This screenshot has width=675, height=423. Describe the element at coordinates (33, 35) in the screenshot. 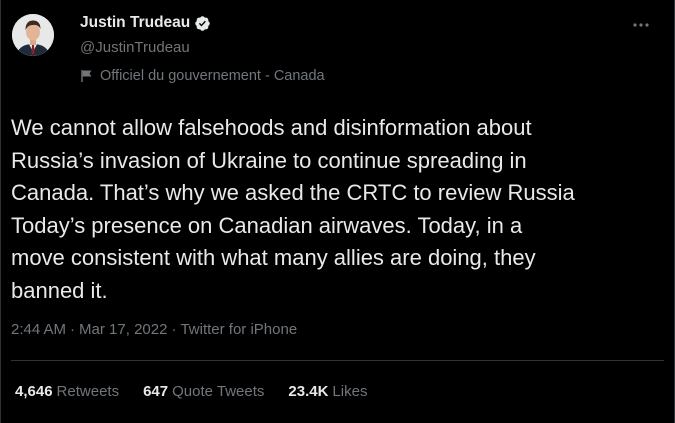

I see `avatar` at that location.